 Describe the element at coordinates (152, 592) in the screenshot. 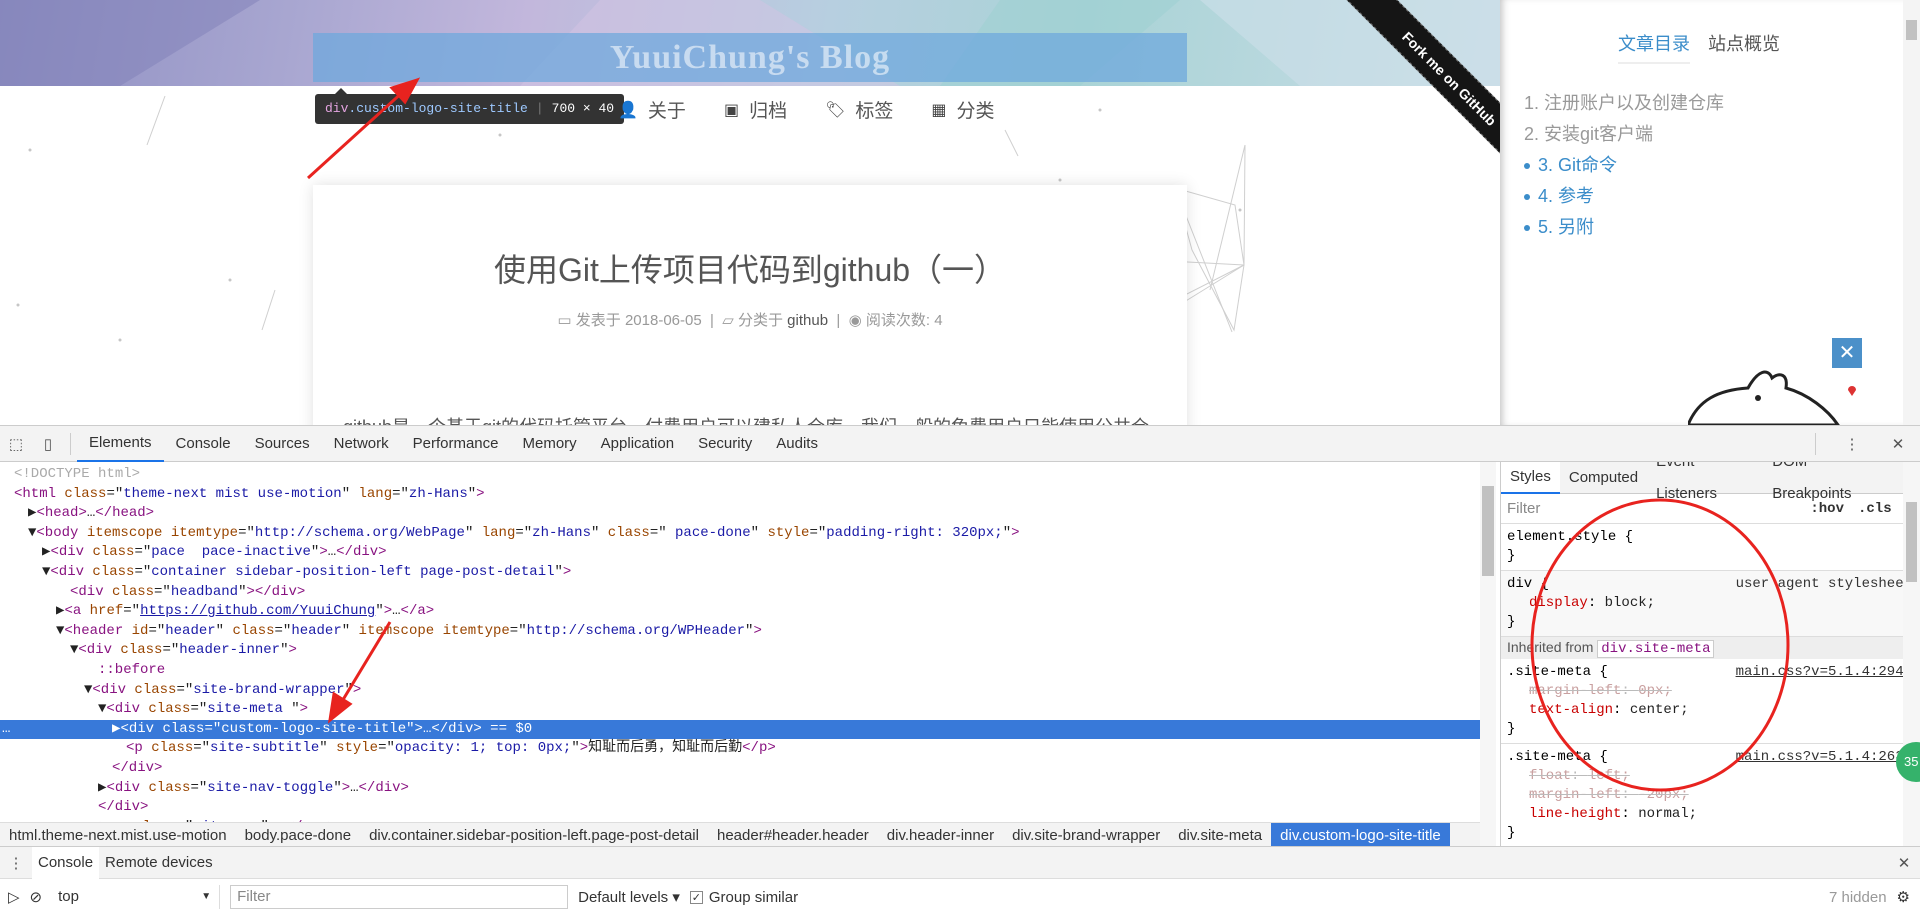

I see `dom-node: <div class="headband"></div>` at that location.